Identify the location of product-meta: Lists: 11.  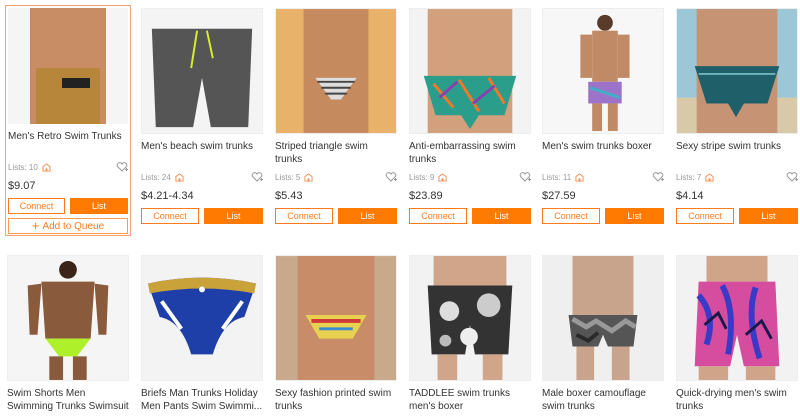
(603, 177).